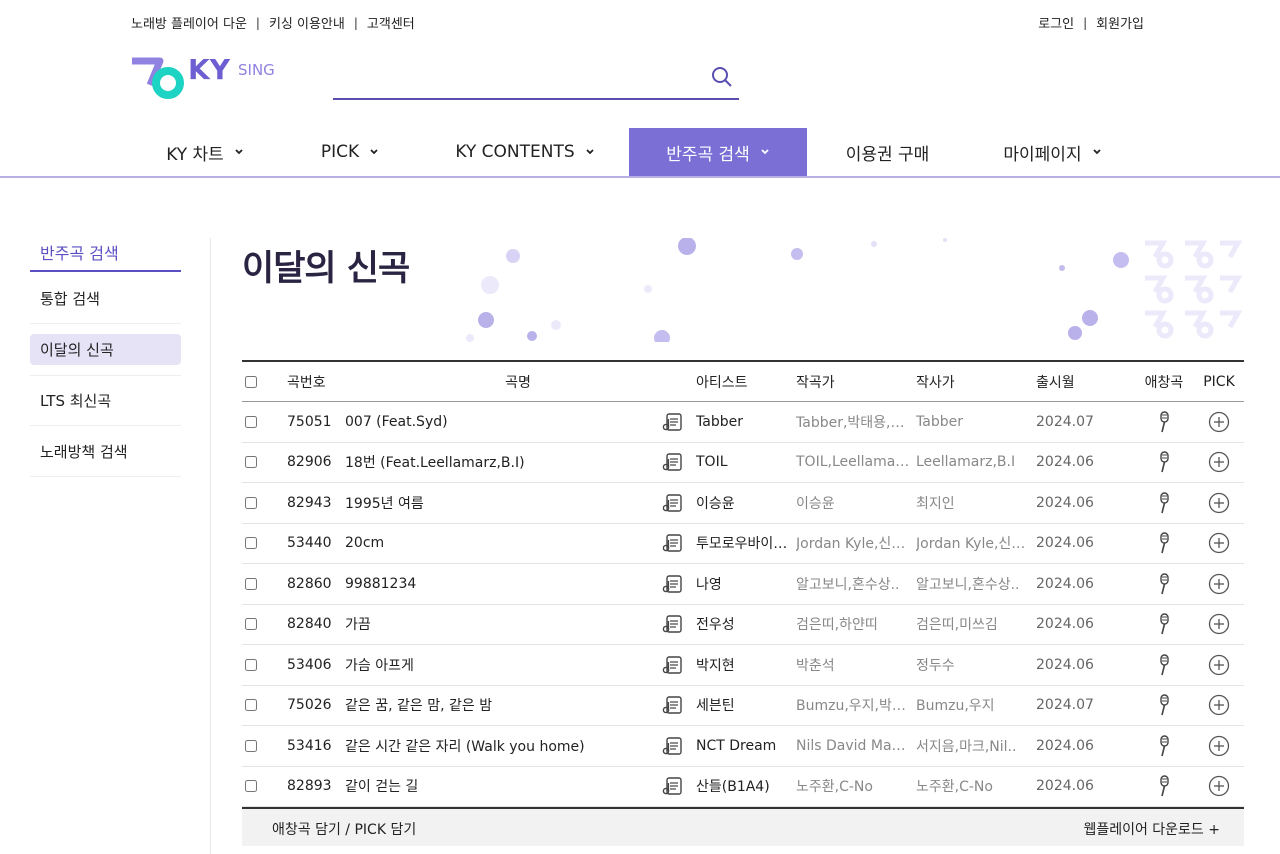 This screenshot has width=1280, height=854. Describe the element at coordinates (525, 152) in the screenshot. I see `nav-ky-contents: KY CONTENTS` at that location.